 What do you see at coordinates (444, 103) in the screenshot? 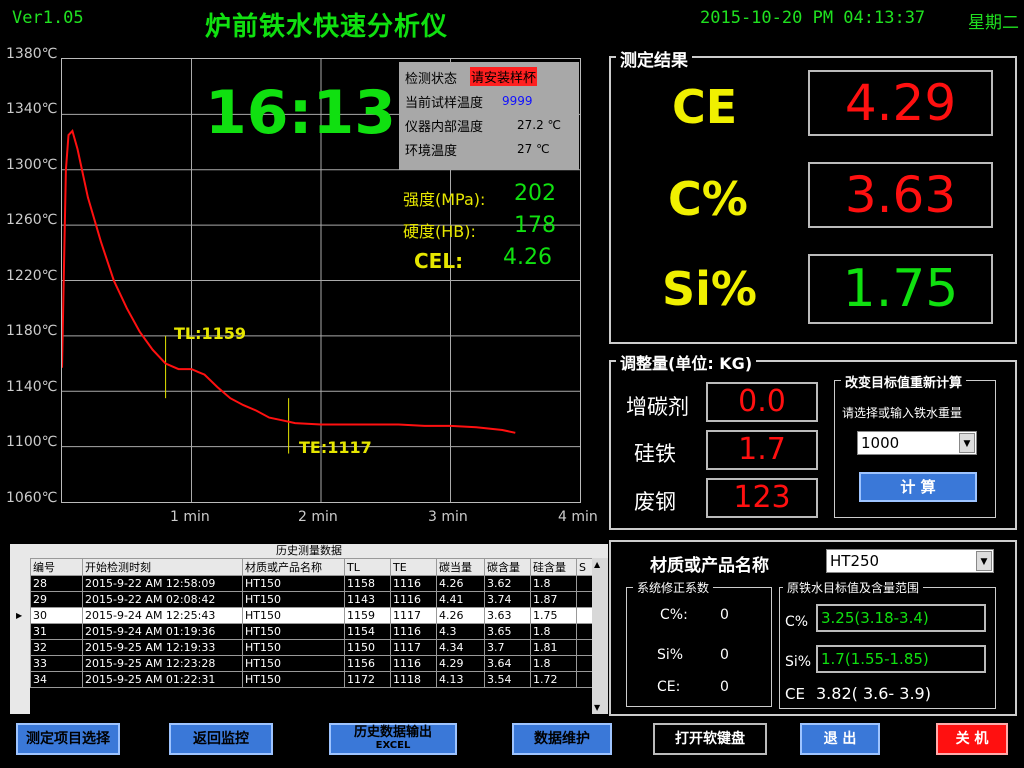
I see `sample-temp-label: 当前试样温度` at bounding box center [444, 103].